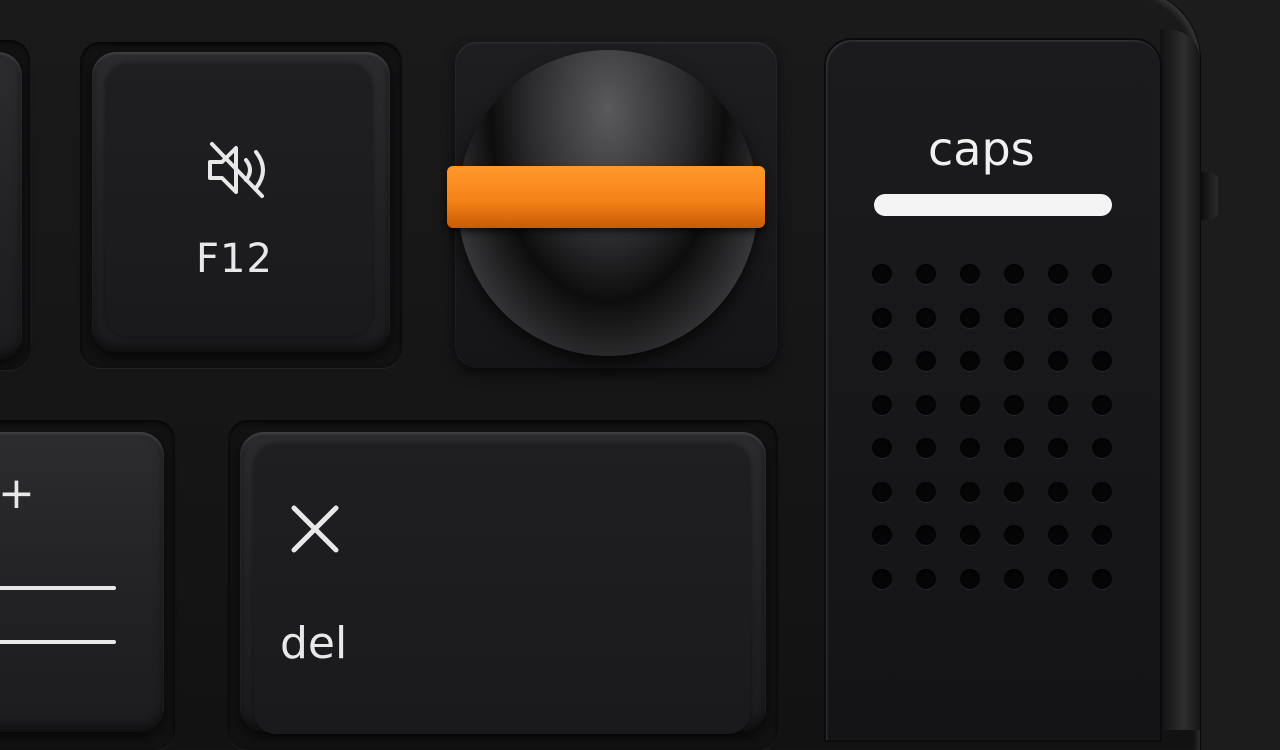 This screenshot has height=750, width=1280. Describe the element at coordinates (82, 582) in the screenshot. I see `plus-key: +` at that location.